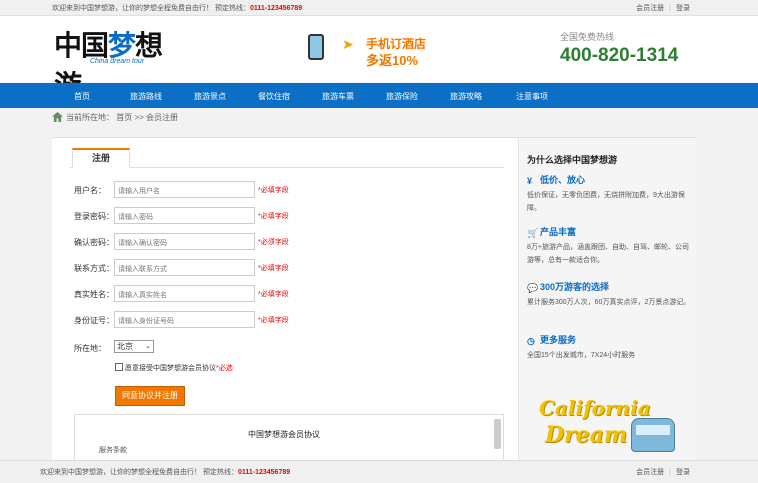 This screenshot has width=758, height=483. What do you see at coordinates (683, 8) in the screenshot?
I see `top-login-link: 登录` at bounding box center [683, 8].